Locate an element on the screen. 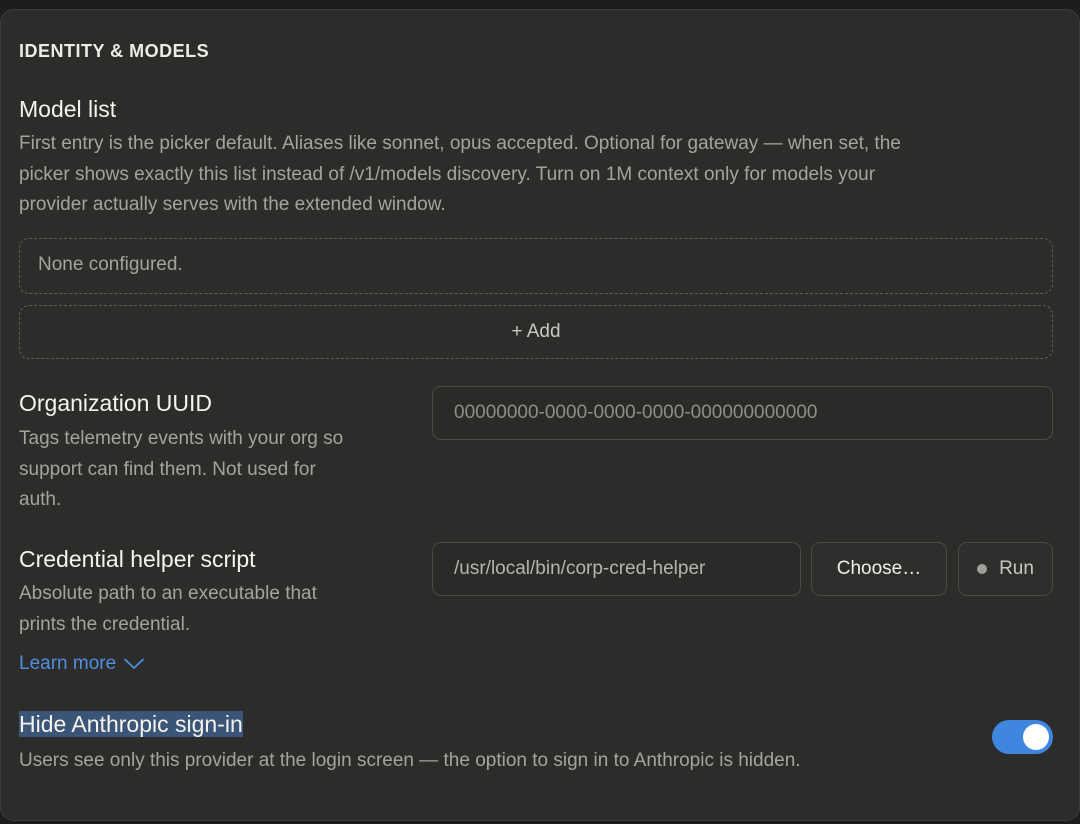 This screenshot has height=824, width=1080. org-uuid-description-line: Tags telemetry events with your org so is located at coordinates (181, 438).